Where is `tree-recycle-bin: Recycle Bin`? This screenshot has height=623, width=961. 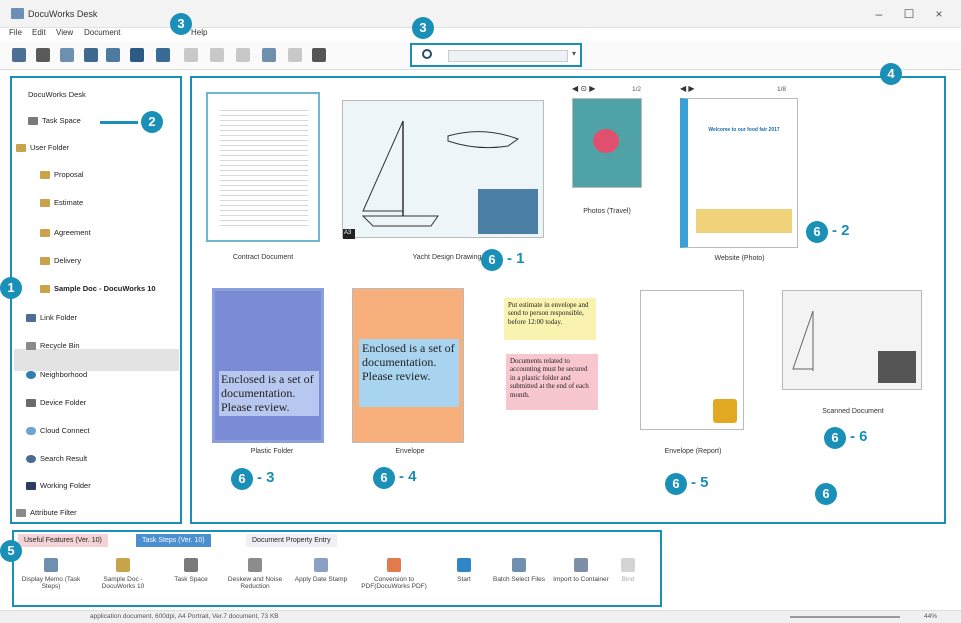 tree-recycle-bin: Recycle Bin is located at coordinates (53, 346).